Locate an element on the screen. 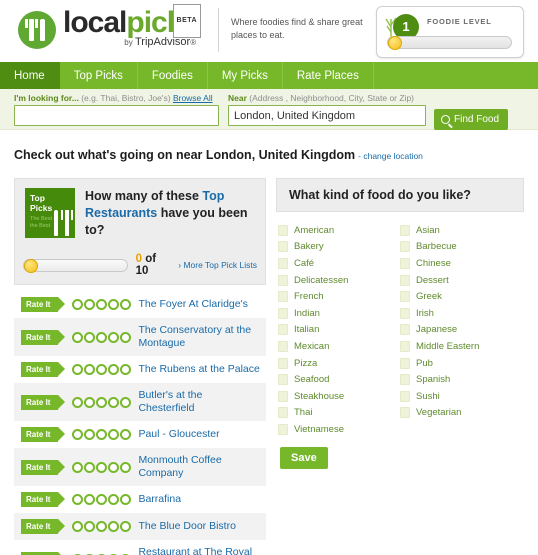  food-category-item: Chinese is located at coordinates (461, 263).